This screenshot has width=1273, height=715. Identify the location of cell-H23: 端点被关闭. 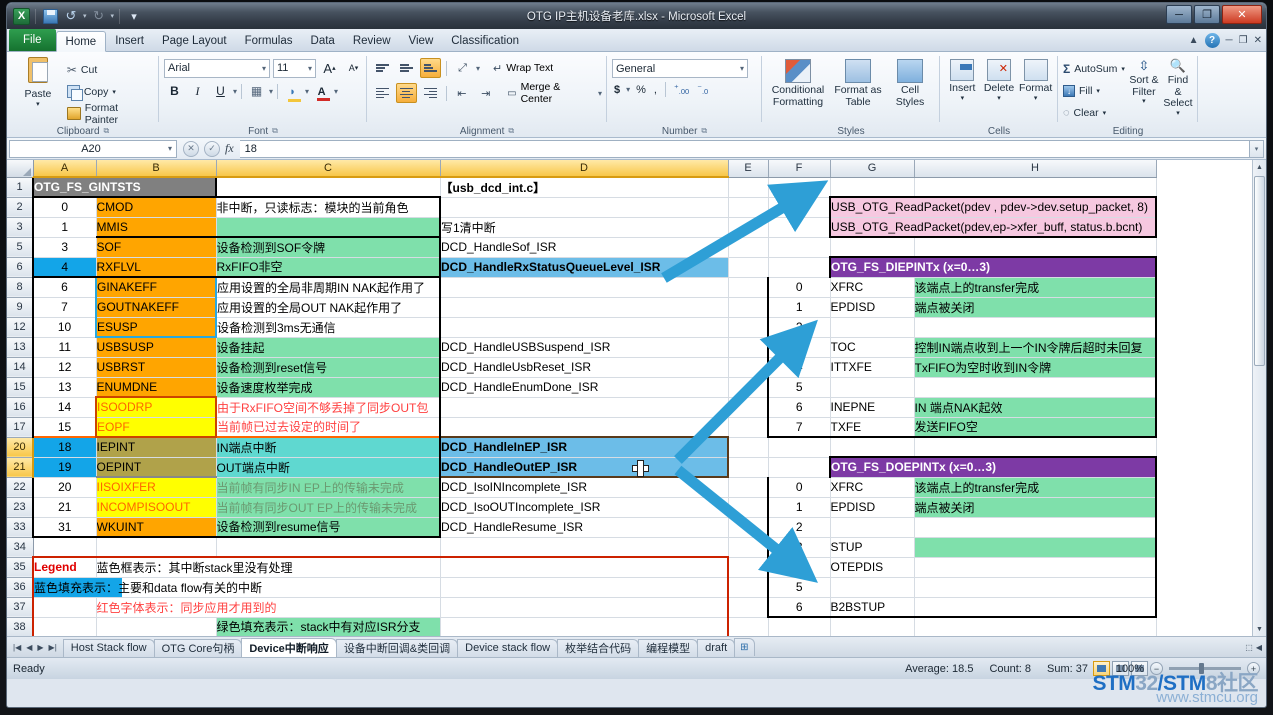
(1035, 507).